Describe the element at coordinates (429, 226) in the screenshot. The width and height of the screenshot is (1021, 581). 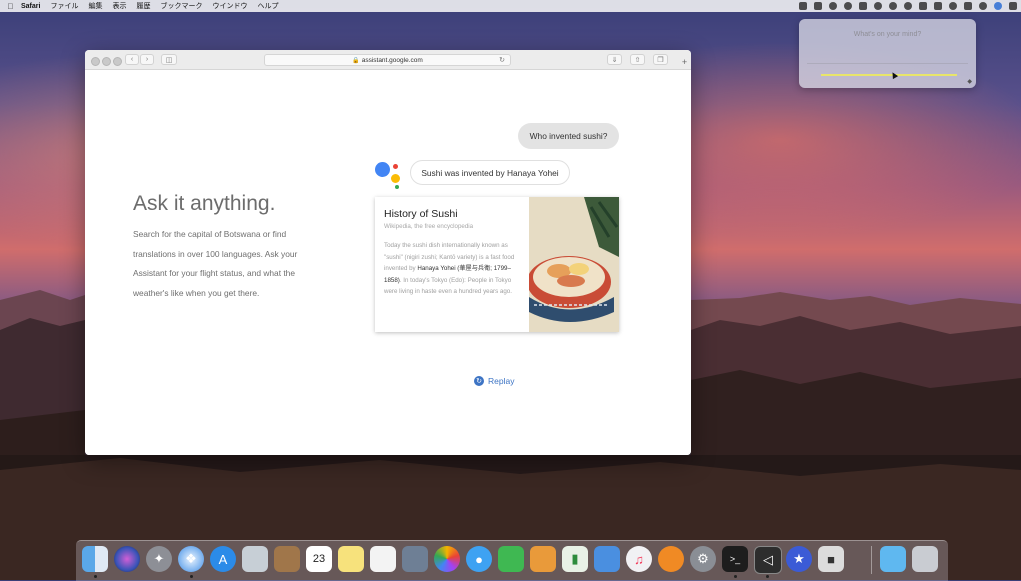
I see `card-source: Wikipedia, the free encyclopedia` at that location.